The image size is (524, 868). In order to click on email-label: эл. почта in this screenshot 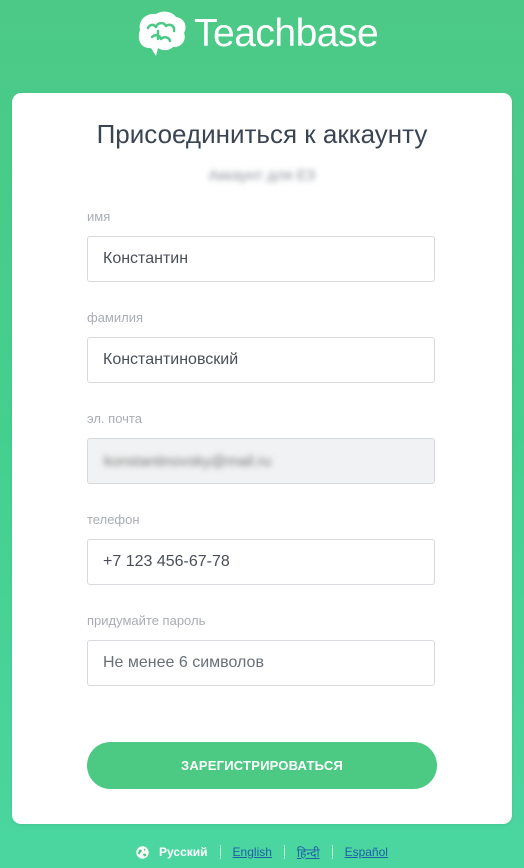, I will do `click(114, 418)`.